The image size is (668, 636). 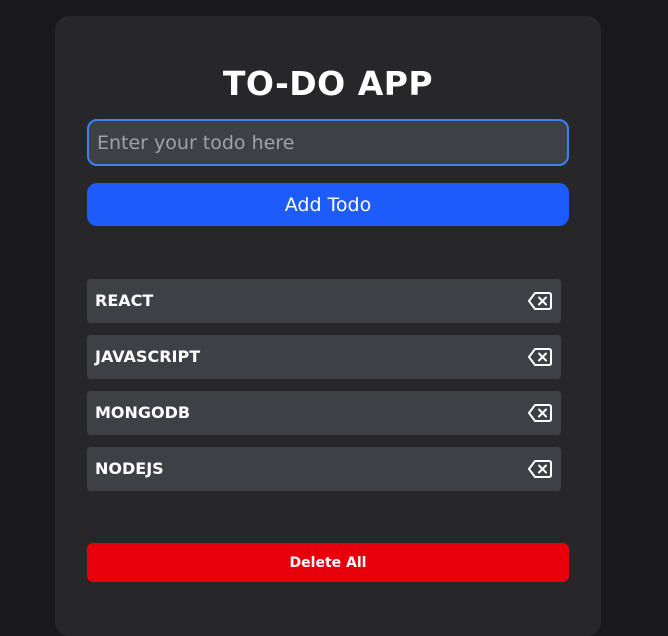 What do you see at coordinates (328, 562) in the screenshot?
I see `delete-all-button: Delete All` at bounding box center [328, 562].